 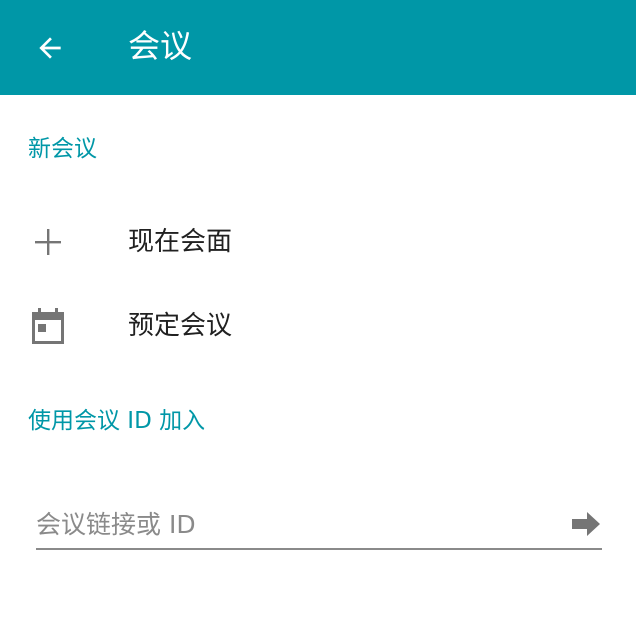 What do you see at coordinates (117, 421) in the screenshot?
I see `section-header-join-meeting: 使用会议 ID 加入` at bounding box center [117, 421].